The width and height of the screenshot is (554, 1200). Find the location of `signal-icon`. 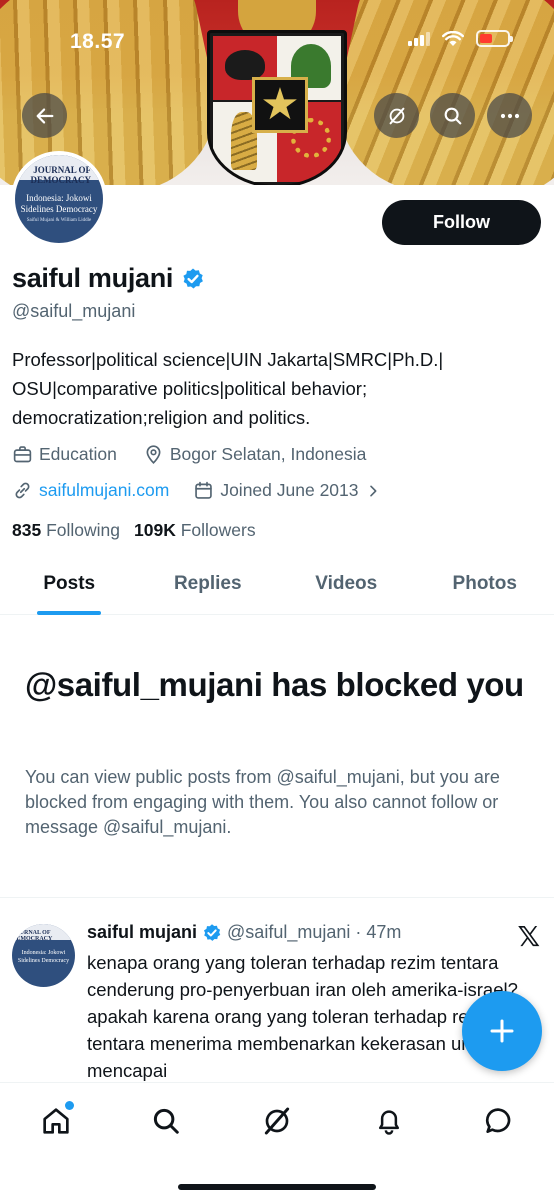

signal-icon is located at coordinates (419, 38).